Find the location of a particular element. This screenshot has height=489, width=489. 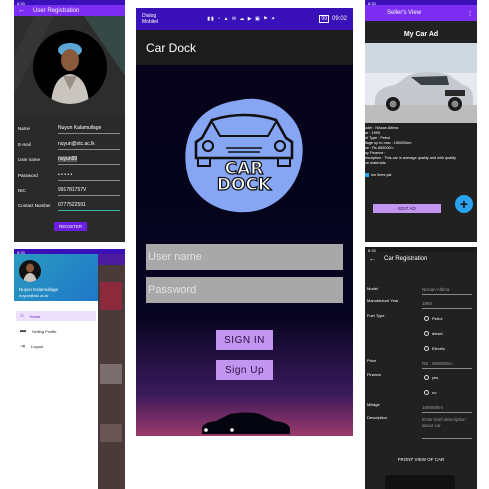

battery-text: 99 is located at coordinates (324, 19).